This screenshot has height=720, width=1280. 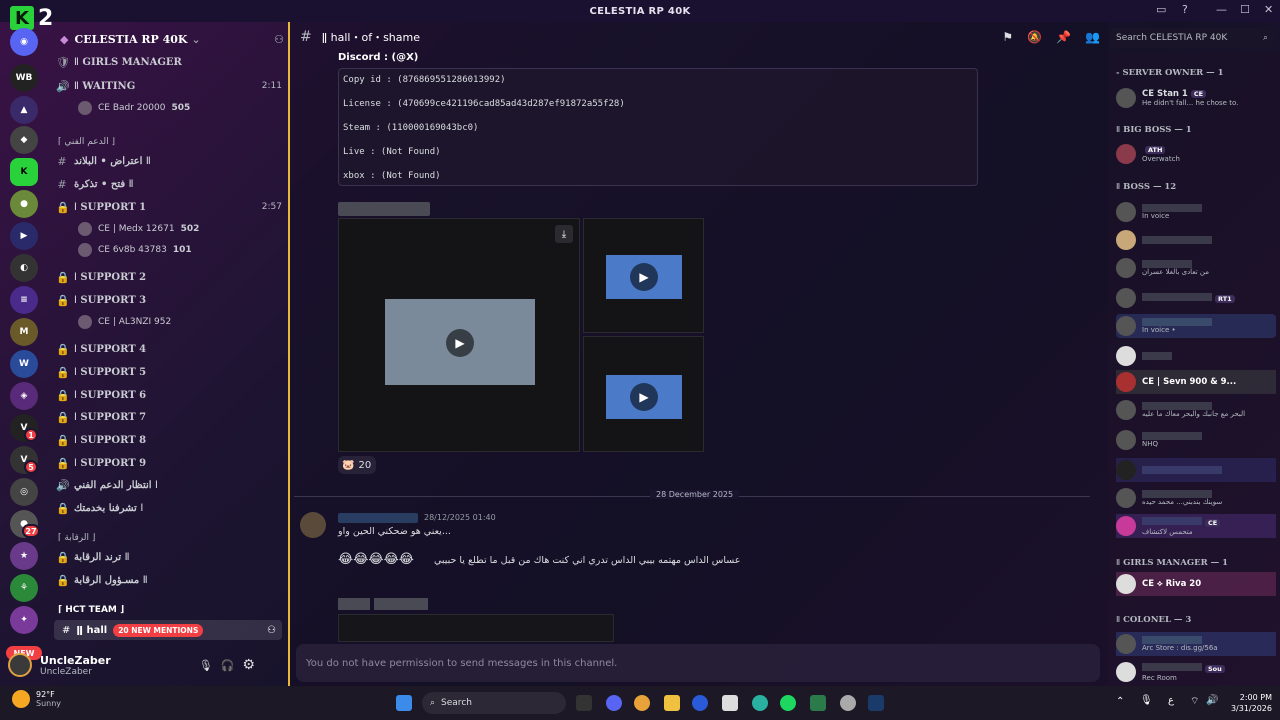 I want to click on wifi-icon: ⌔, so click(x=1194, y=701).